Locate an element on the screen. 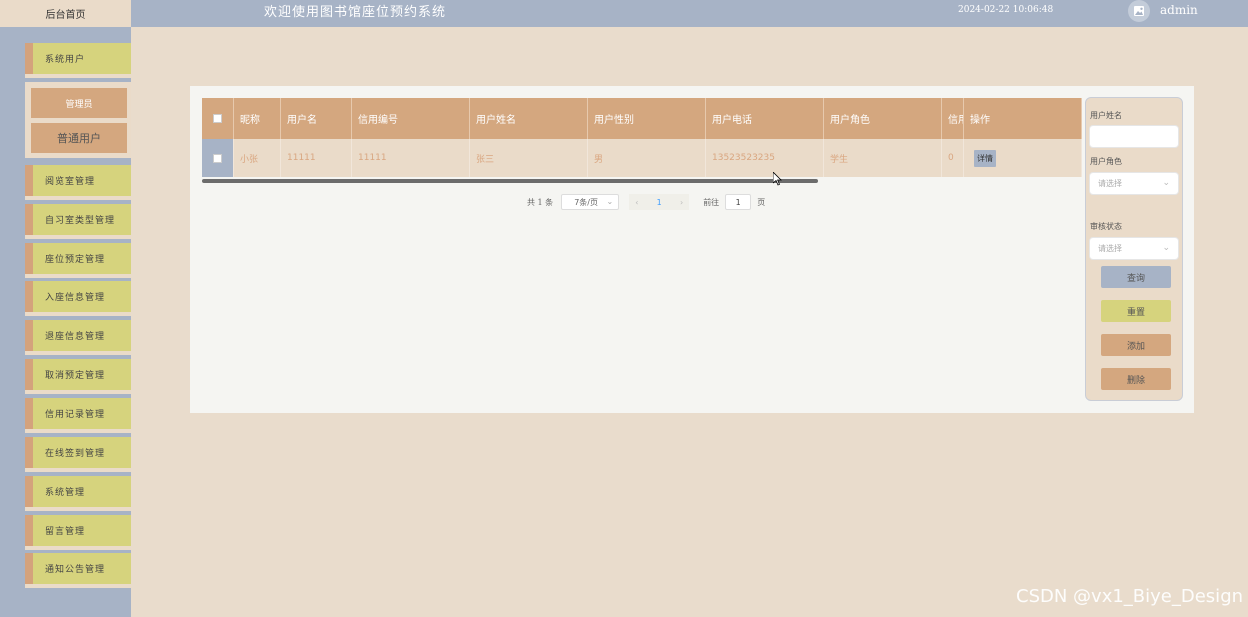 The image size is (1248, 617). sidebar-item-label: 自习室类型管理 is located at coordinates (80, 221).